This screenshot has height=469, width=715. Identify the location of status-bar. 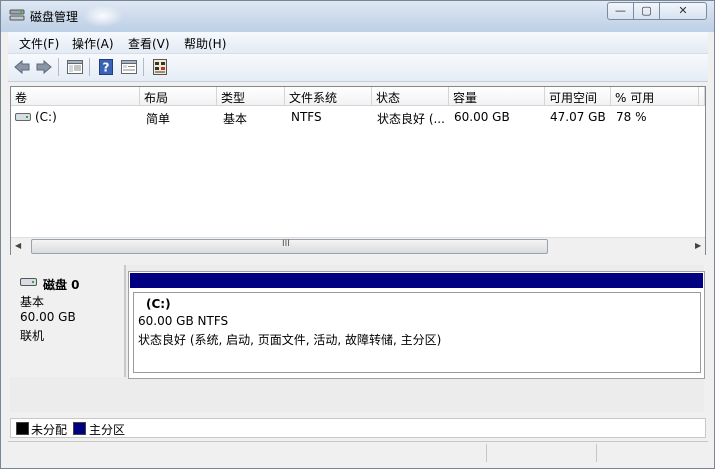
(358, 452).